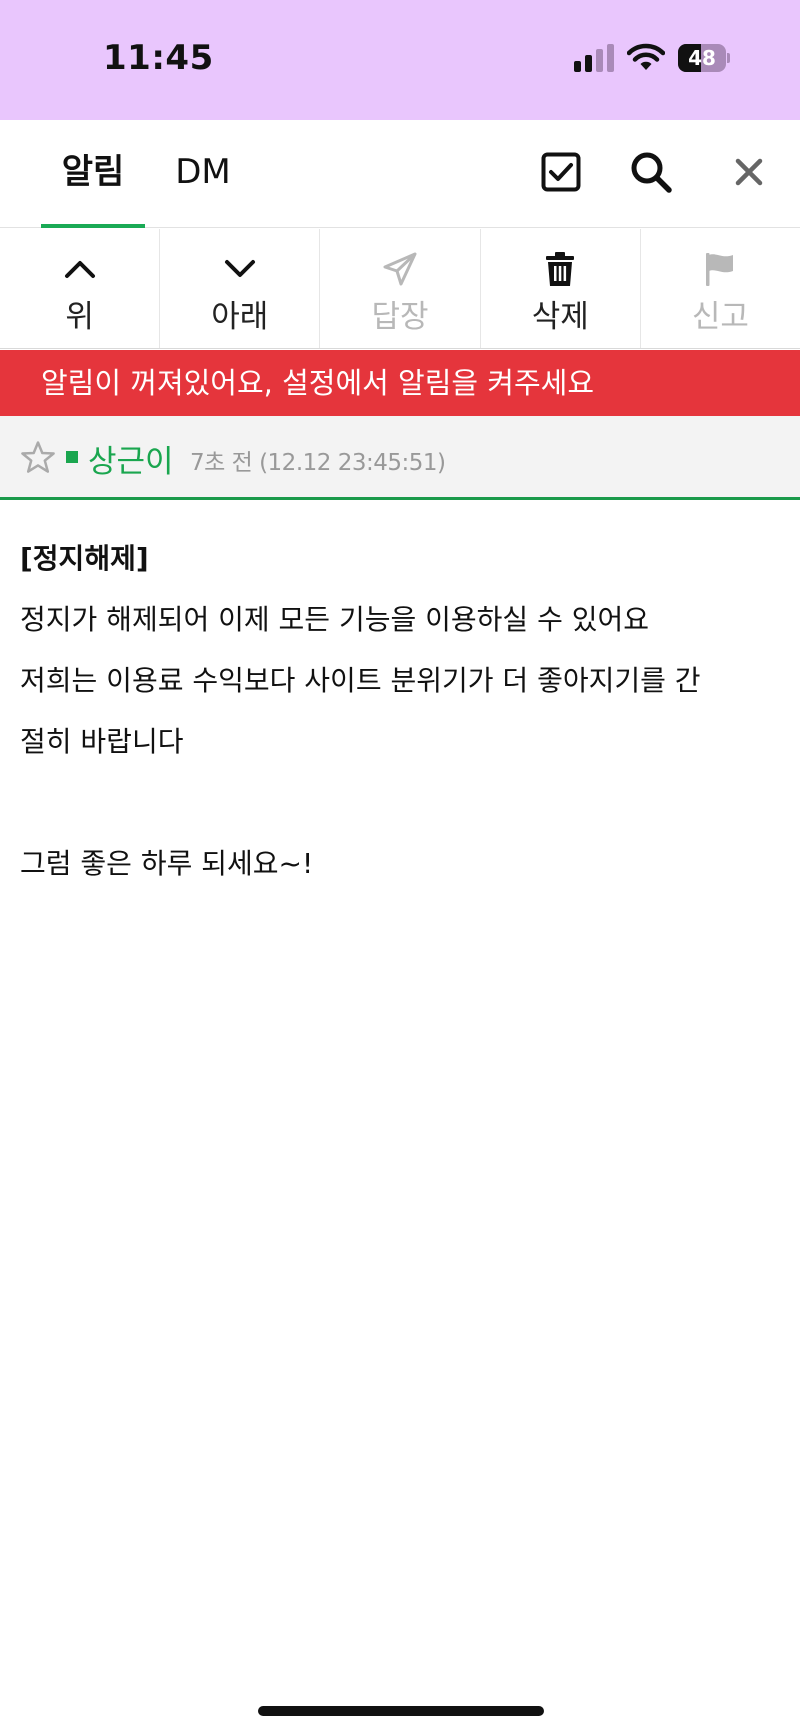 Image resolution: width=800 pixels, height=1735 pixels. What do you see at coordinates (102, 741) in the screenshot?
I see `message-line: 절히 바랍니다` at bounding box center [102, 741].